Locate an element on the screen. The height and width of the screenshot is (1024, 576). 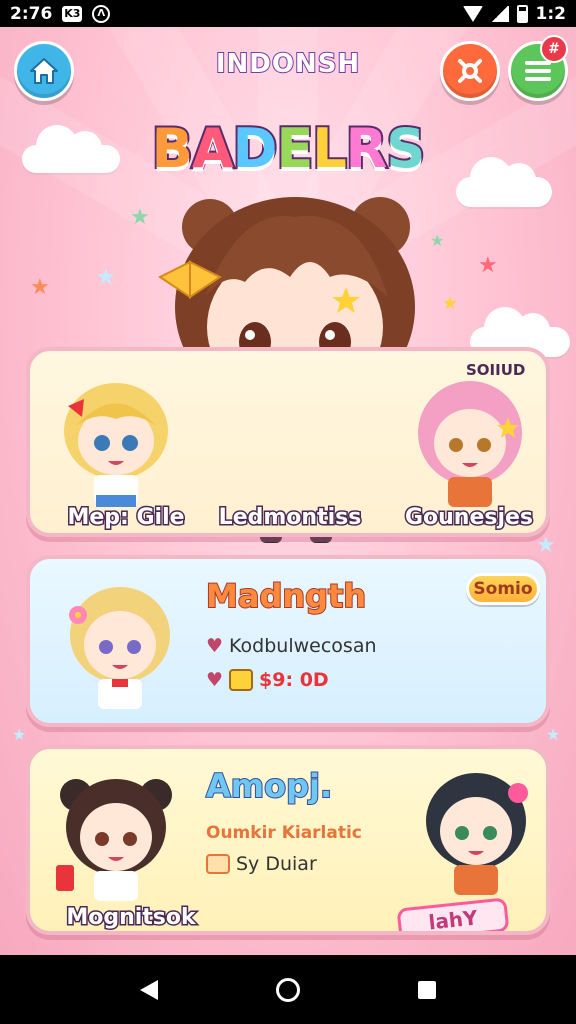
status-bar: 2:76 K3 Λ 1:2 is located at coordinates (288, 13).